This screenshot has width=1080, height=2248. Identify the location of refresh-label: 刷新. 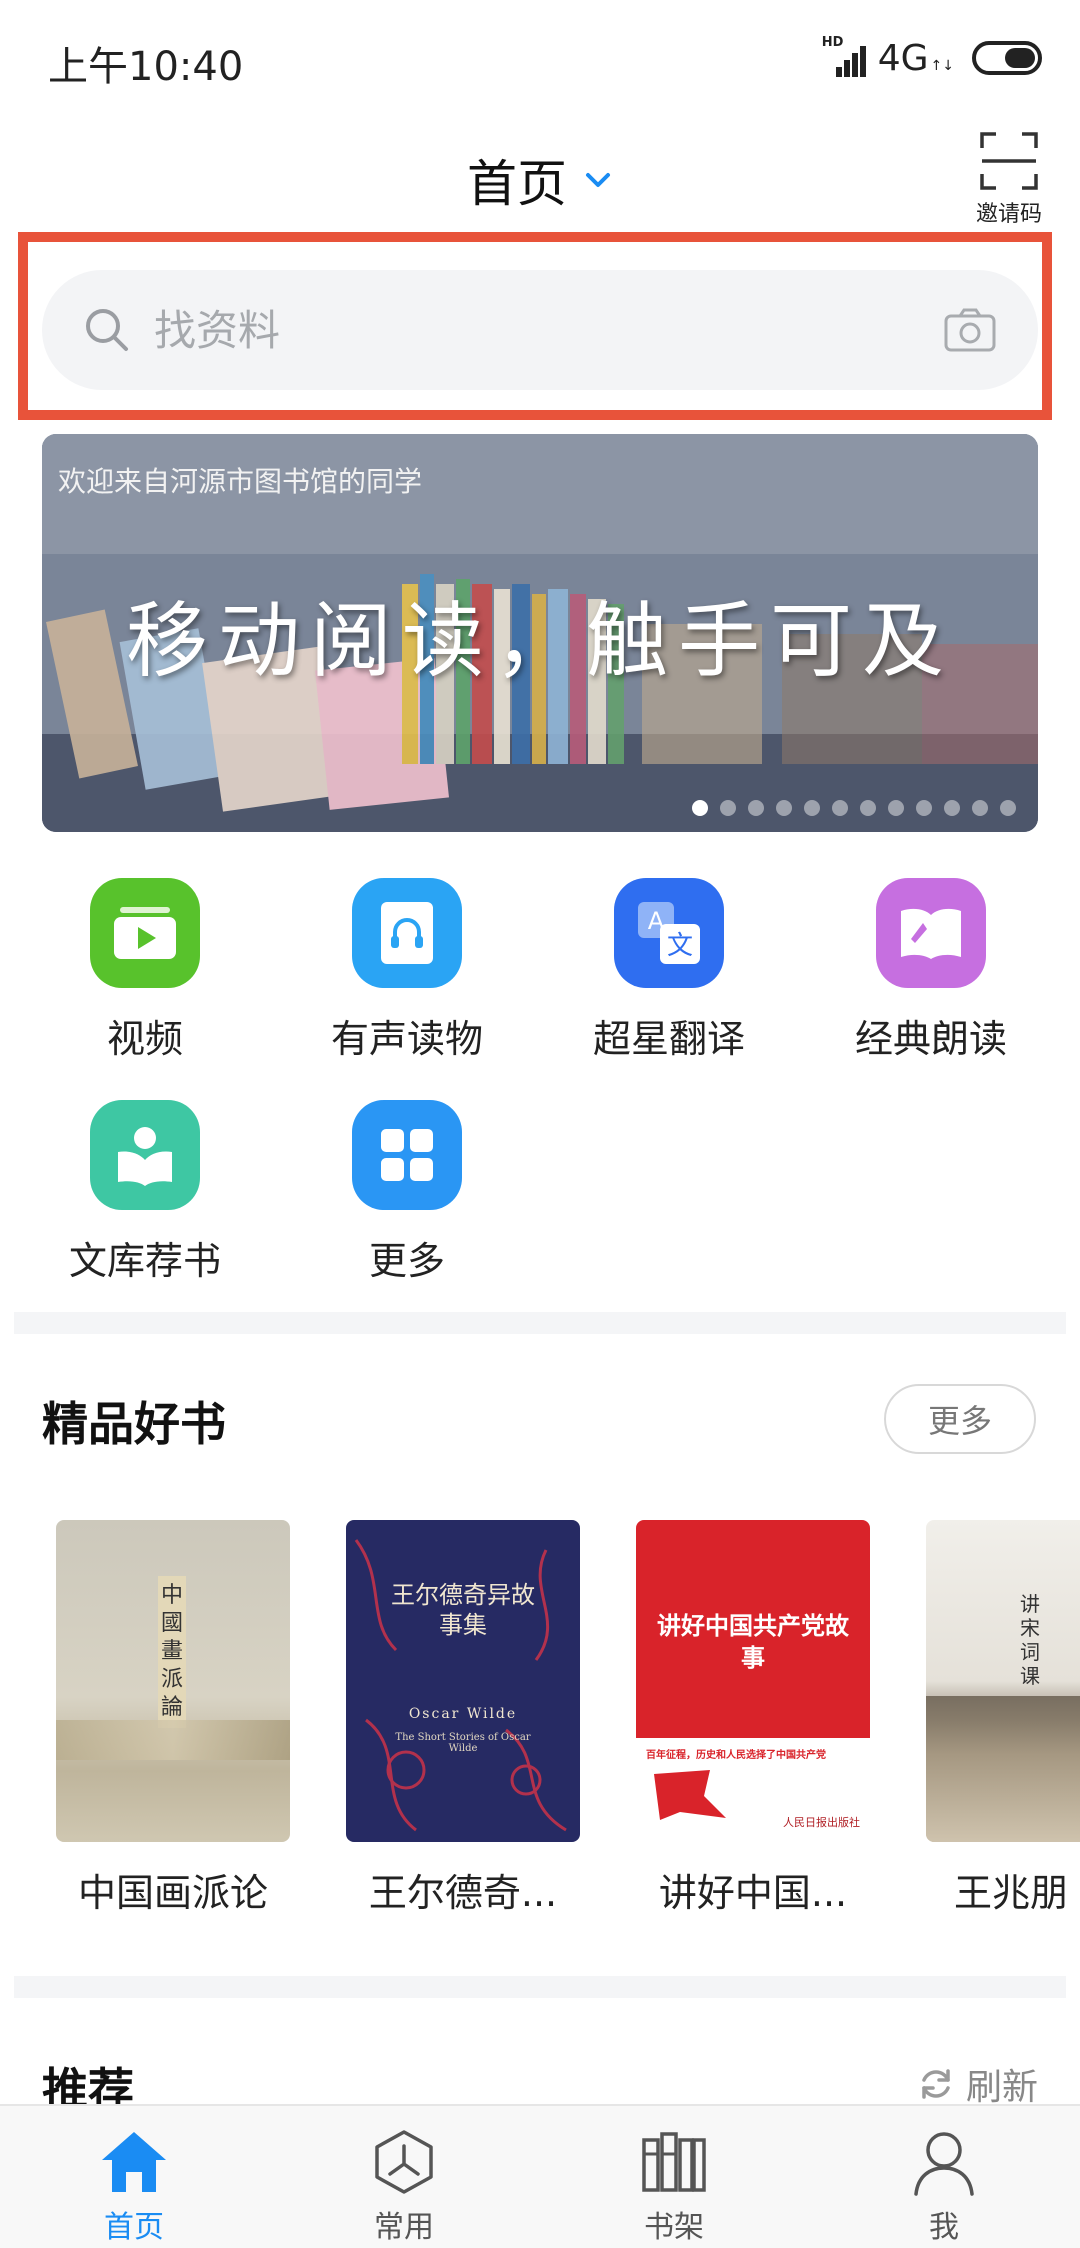
(1001, 2087).